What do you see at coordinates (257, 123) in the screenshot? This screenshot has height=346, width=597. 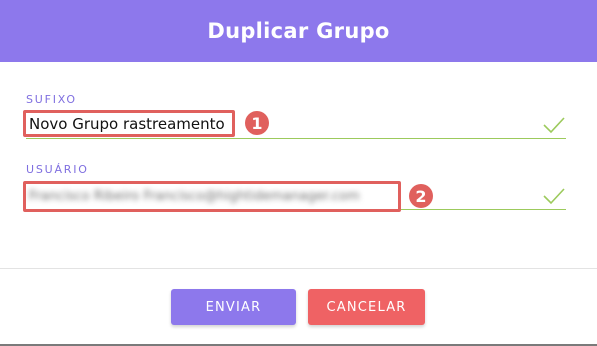 I see `annotation-badge-1: 1` at bounding box center [257, 123].